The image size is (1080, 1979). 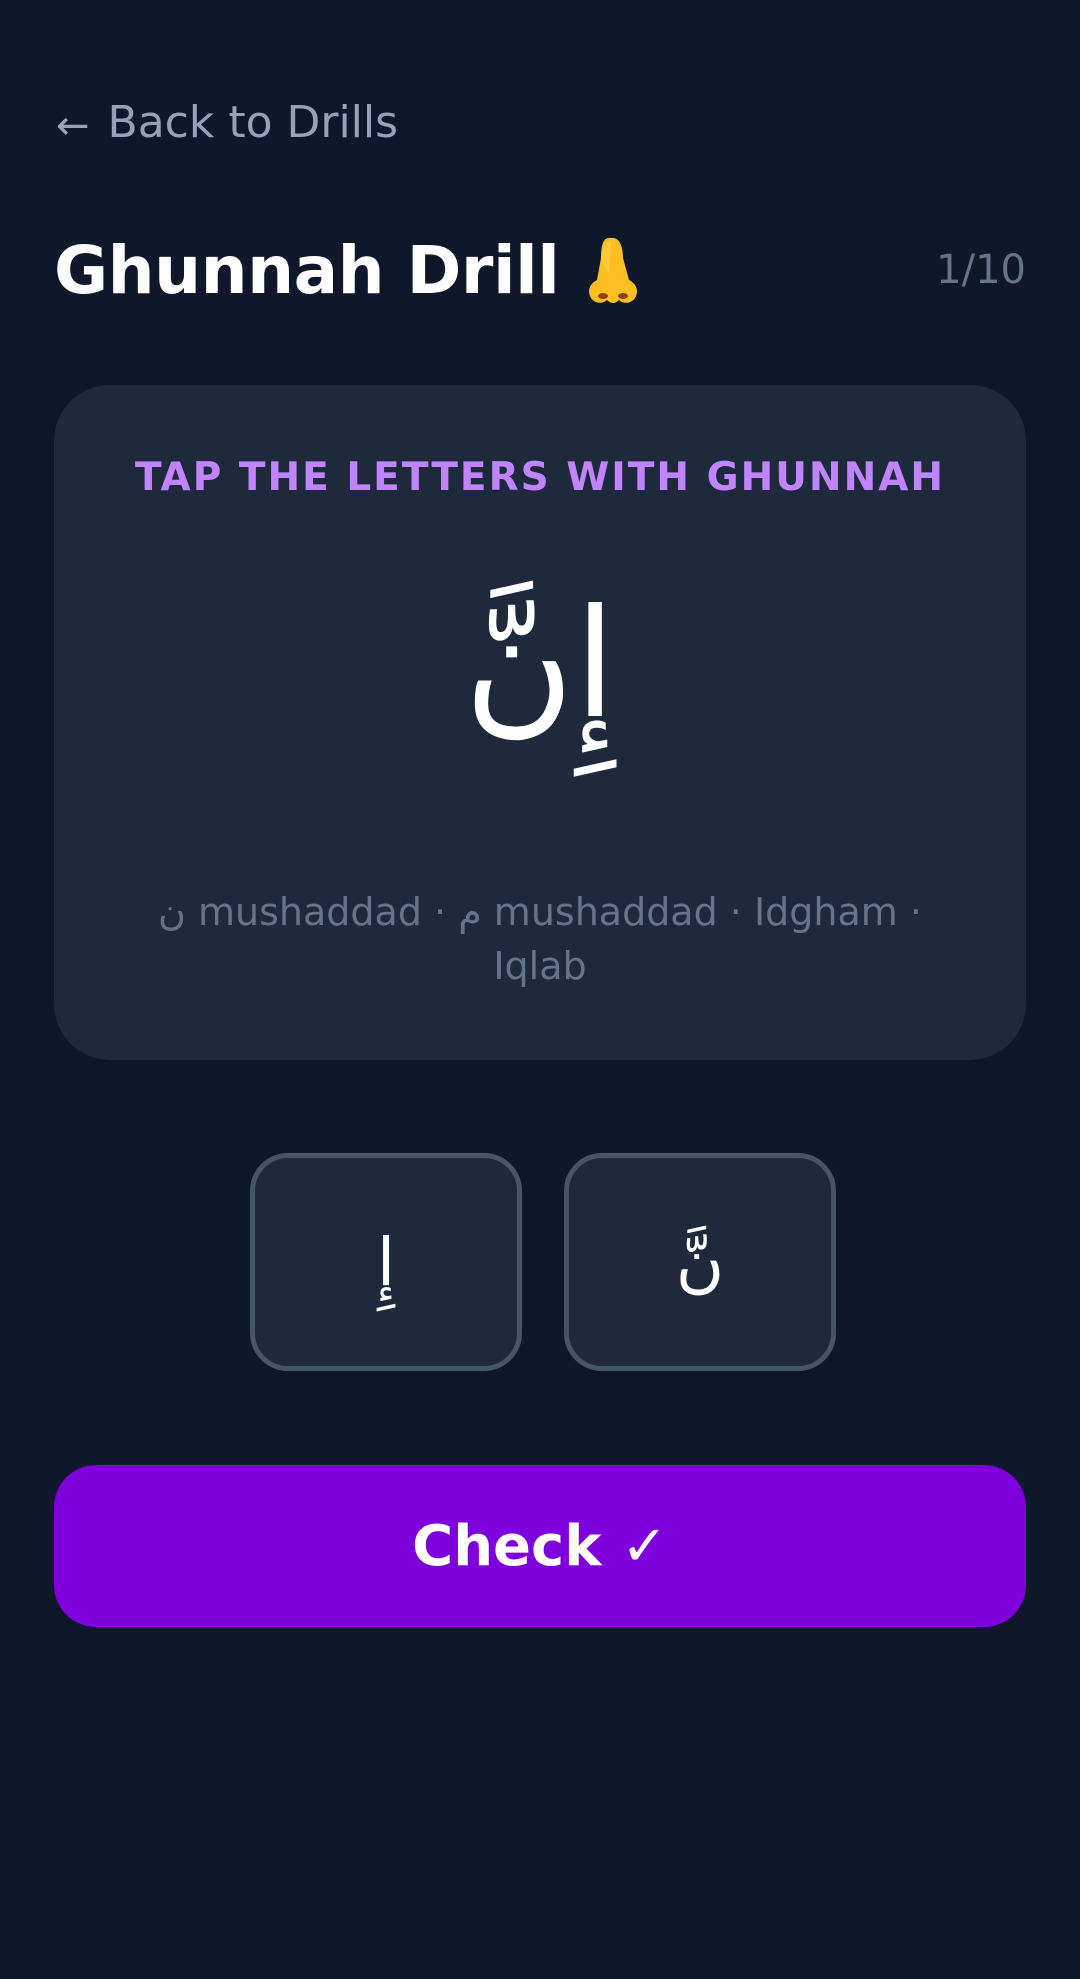 What do you see at coordinates (543, 1262) in the screenshot?
I see `letter-choices: إِ نَّ` at bounding box center [543, 1262].